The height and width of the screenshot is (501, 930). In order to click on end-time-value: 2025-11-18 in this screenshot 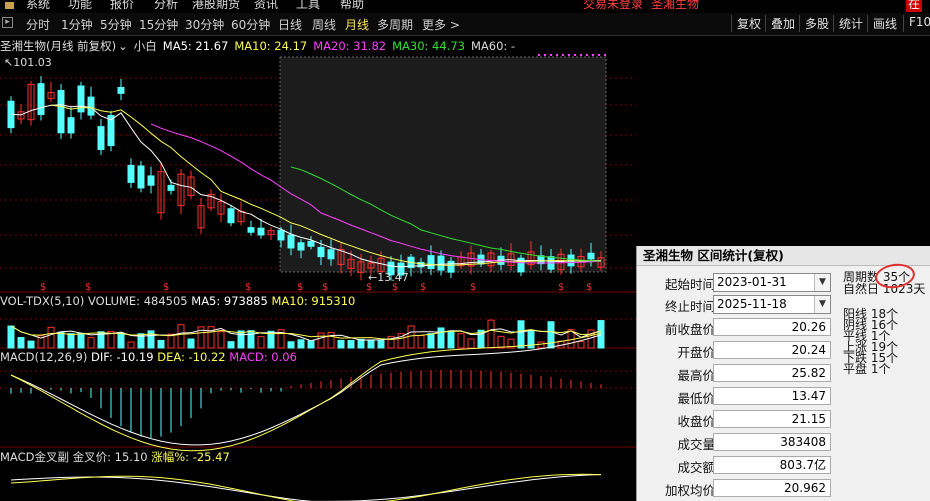, I will do `click(752, 304)`.